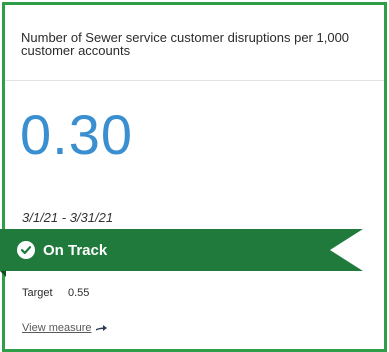 The width and height of the screenshot is (389, 352). What do you see at coordinates (76, 134) in the screenshot?
I see `metric-value: 0.30` at bounding box center [76, 134].